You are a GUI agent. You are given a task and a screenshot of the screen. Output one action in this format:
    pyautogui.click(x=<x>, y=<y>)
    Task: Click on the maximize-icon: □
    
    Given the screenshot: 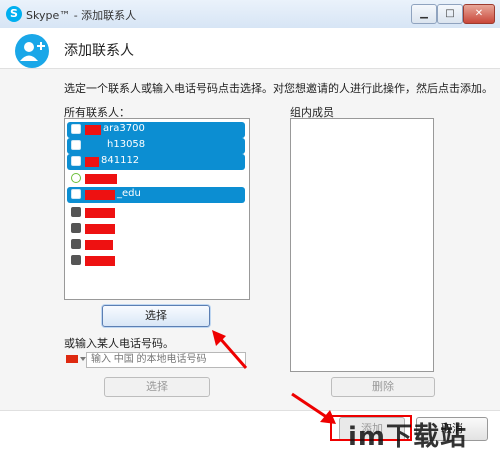 What is the action you would take?
    pyautogui.click(x=450, y=13)
    